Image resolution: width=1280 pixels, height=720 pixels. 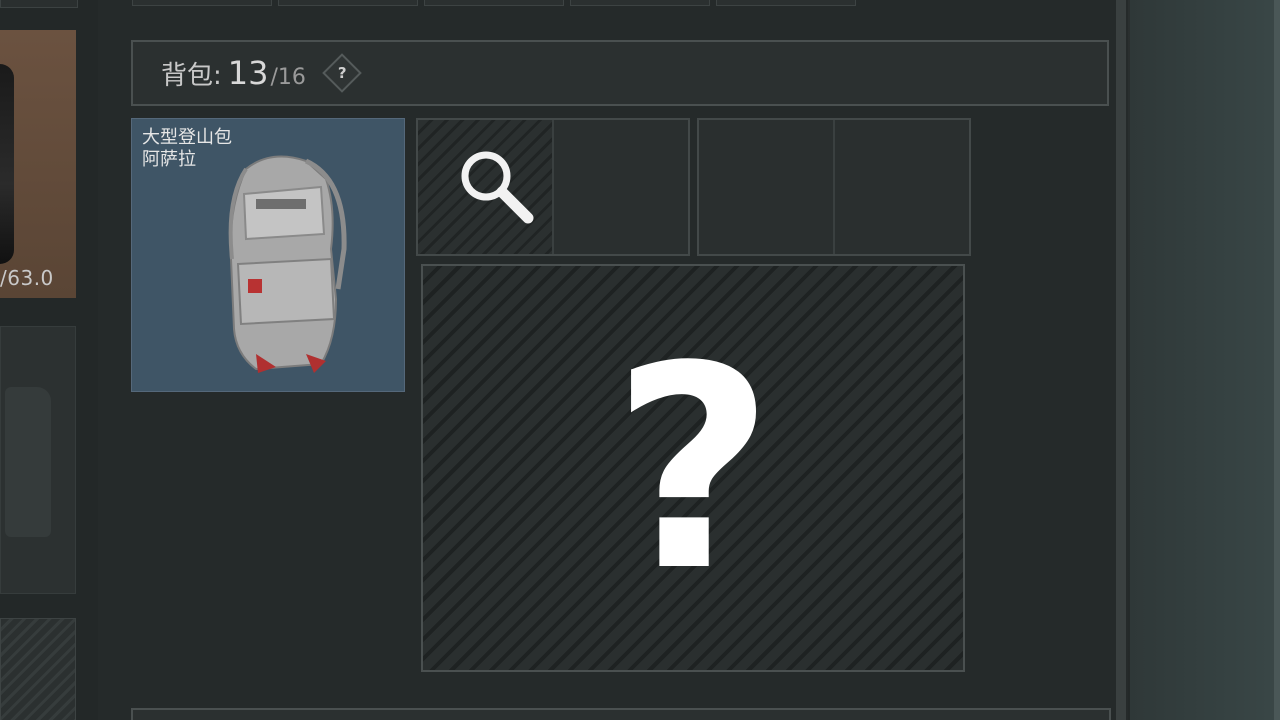 I want to click on backpack-label: 背包:, so click(x=191, y=75).